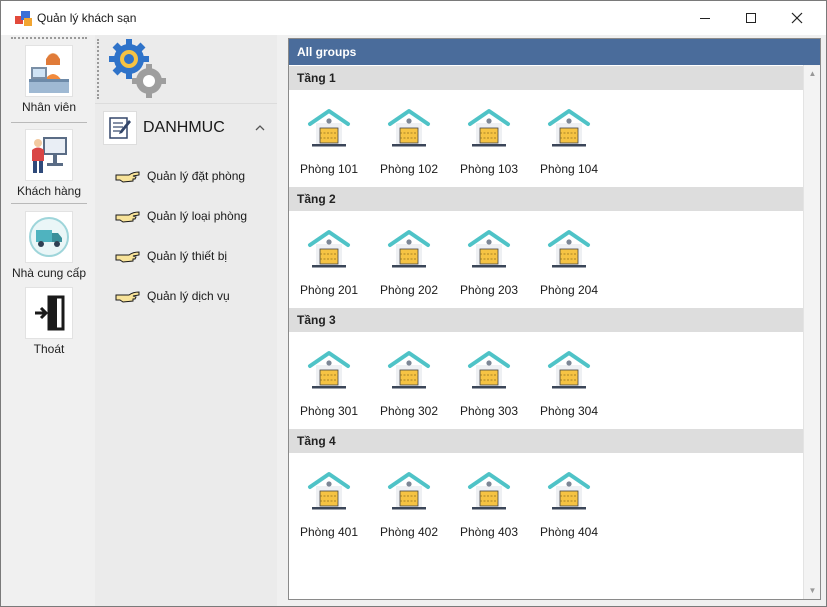 Image resolution: width=827 pixels, height=607 pixels. I want to click on panel-separator, so click(98, 69).